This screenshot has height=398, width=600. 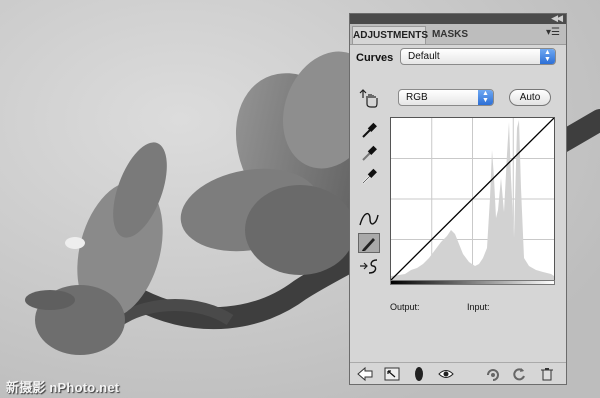 I want to click on white-eyedropper-icon, so click(x=369, y=176).